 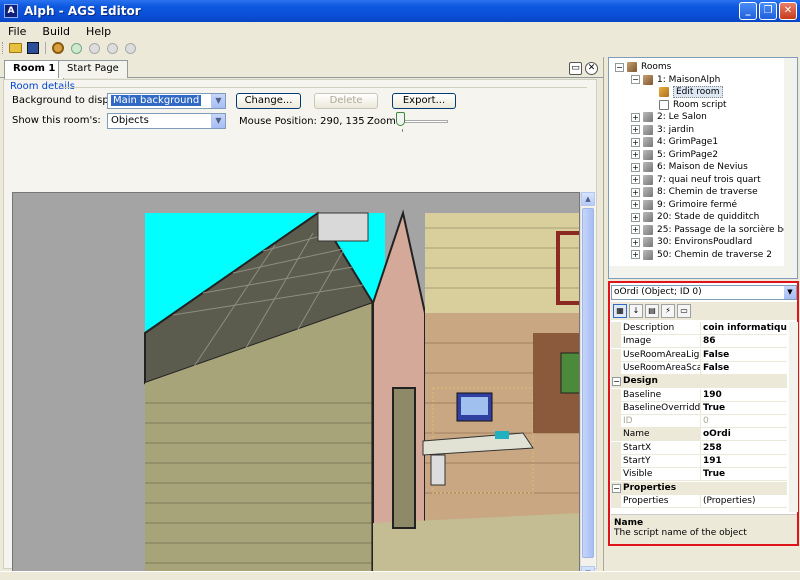 I want to click on scroll-up-icon: ▲, so click(x=588, y=199).